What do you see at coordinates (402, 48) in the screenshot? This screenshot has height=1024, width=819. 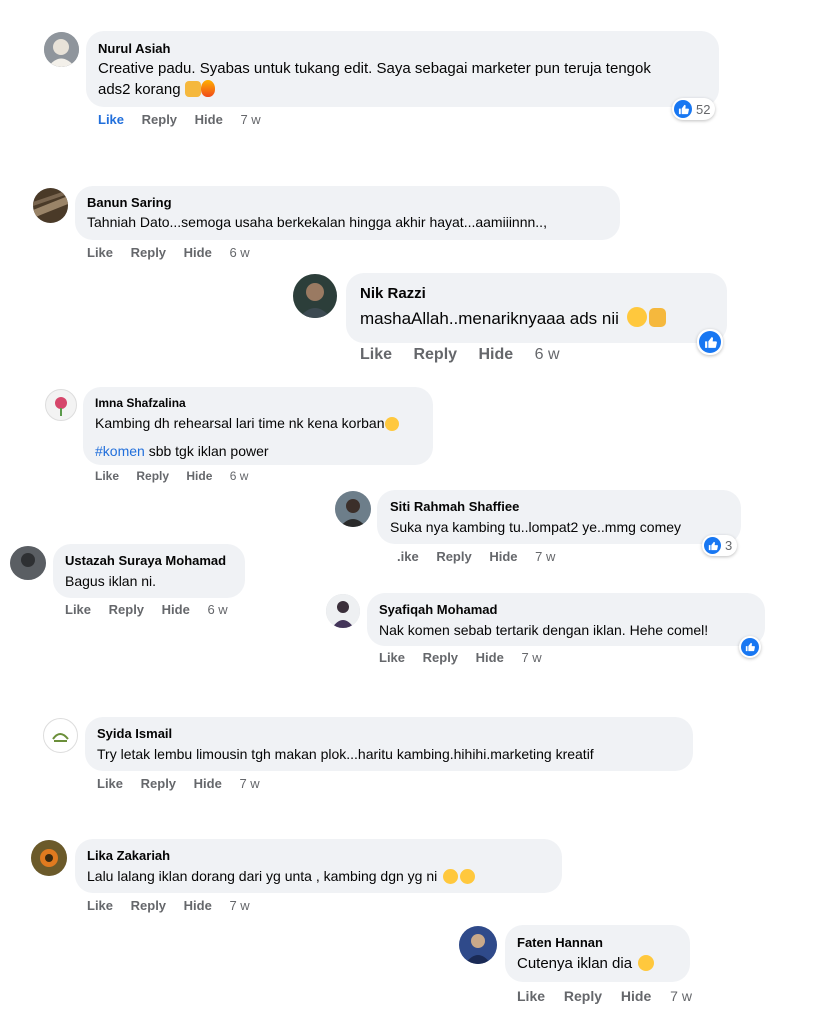 I see `commenter-name: Nurul Asiah` at bounding box center [402, 48].